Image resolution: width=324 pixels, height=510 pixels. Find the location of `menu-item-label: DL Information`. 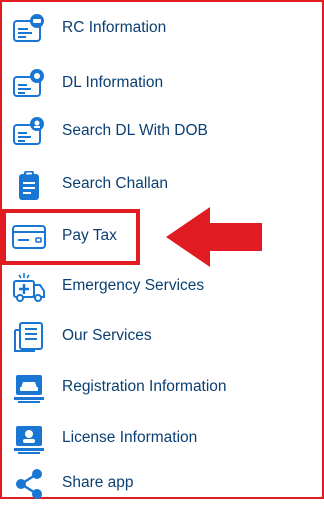

menu-item-label: DL Information is located at coordinates (113, 82).